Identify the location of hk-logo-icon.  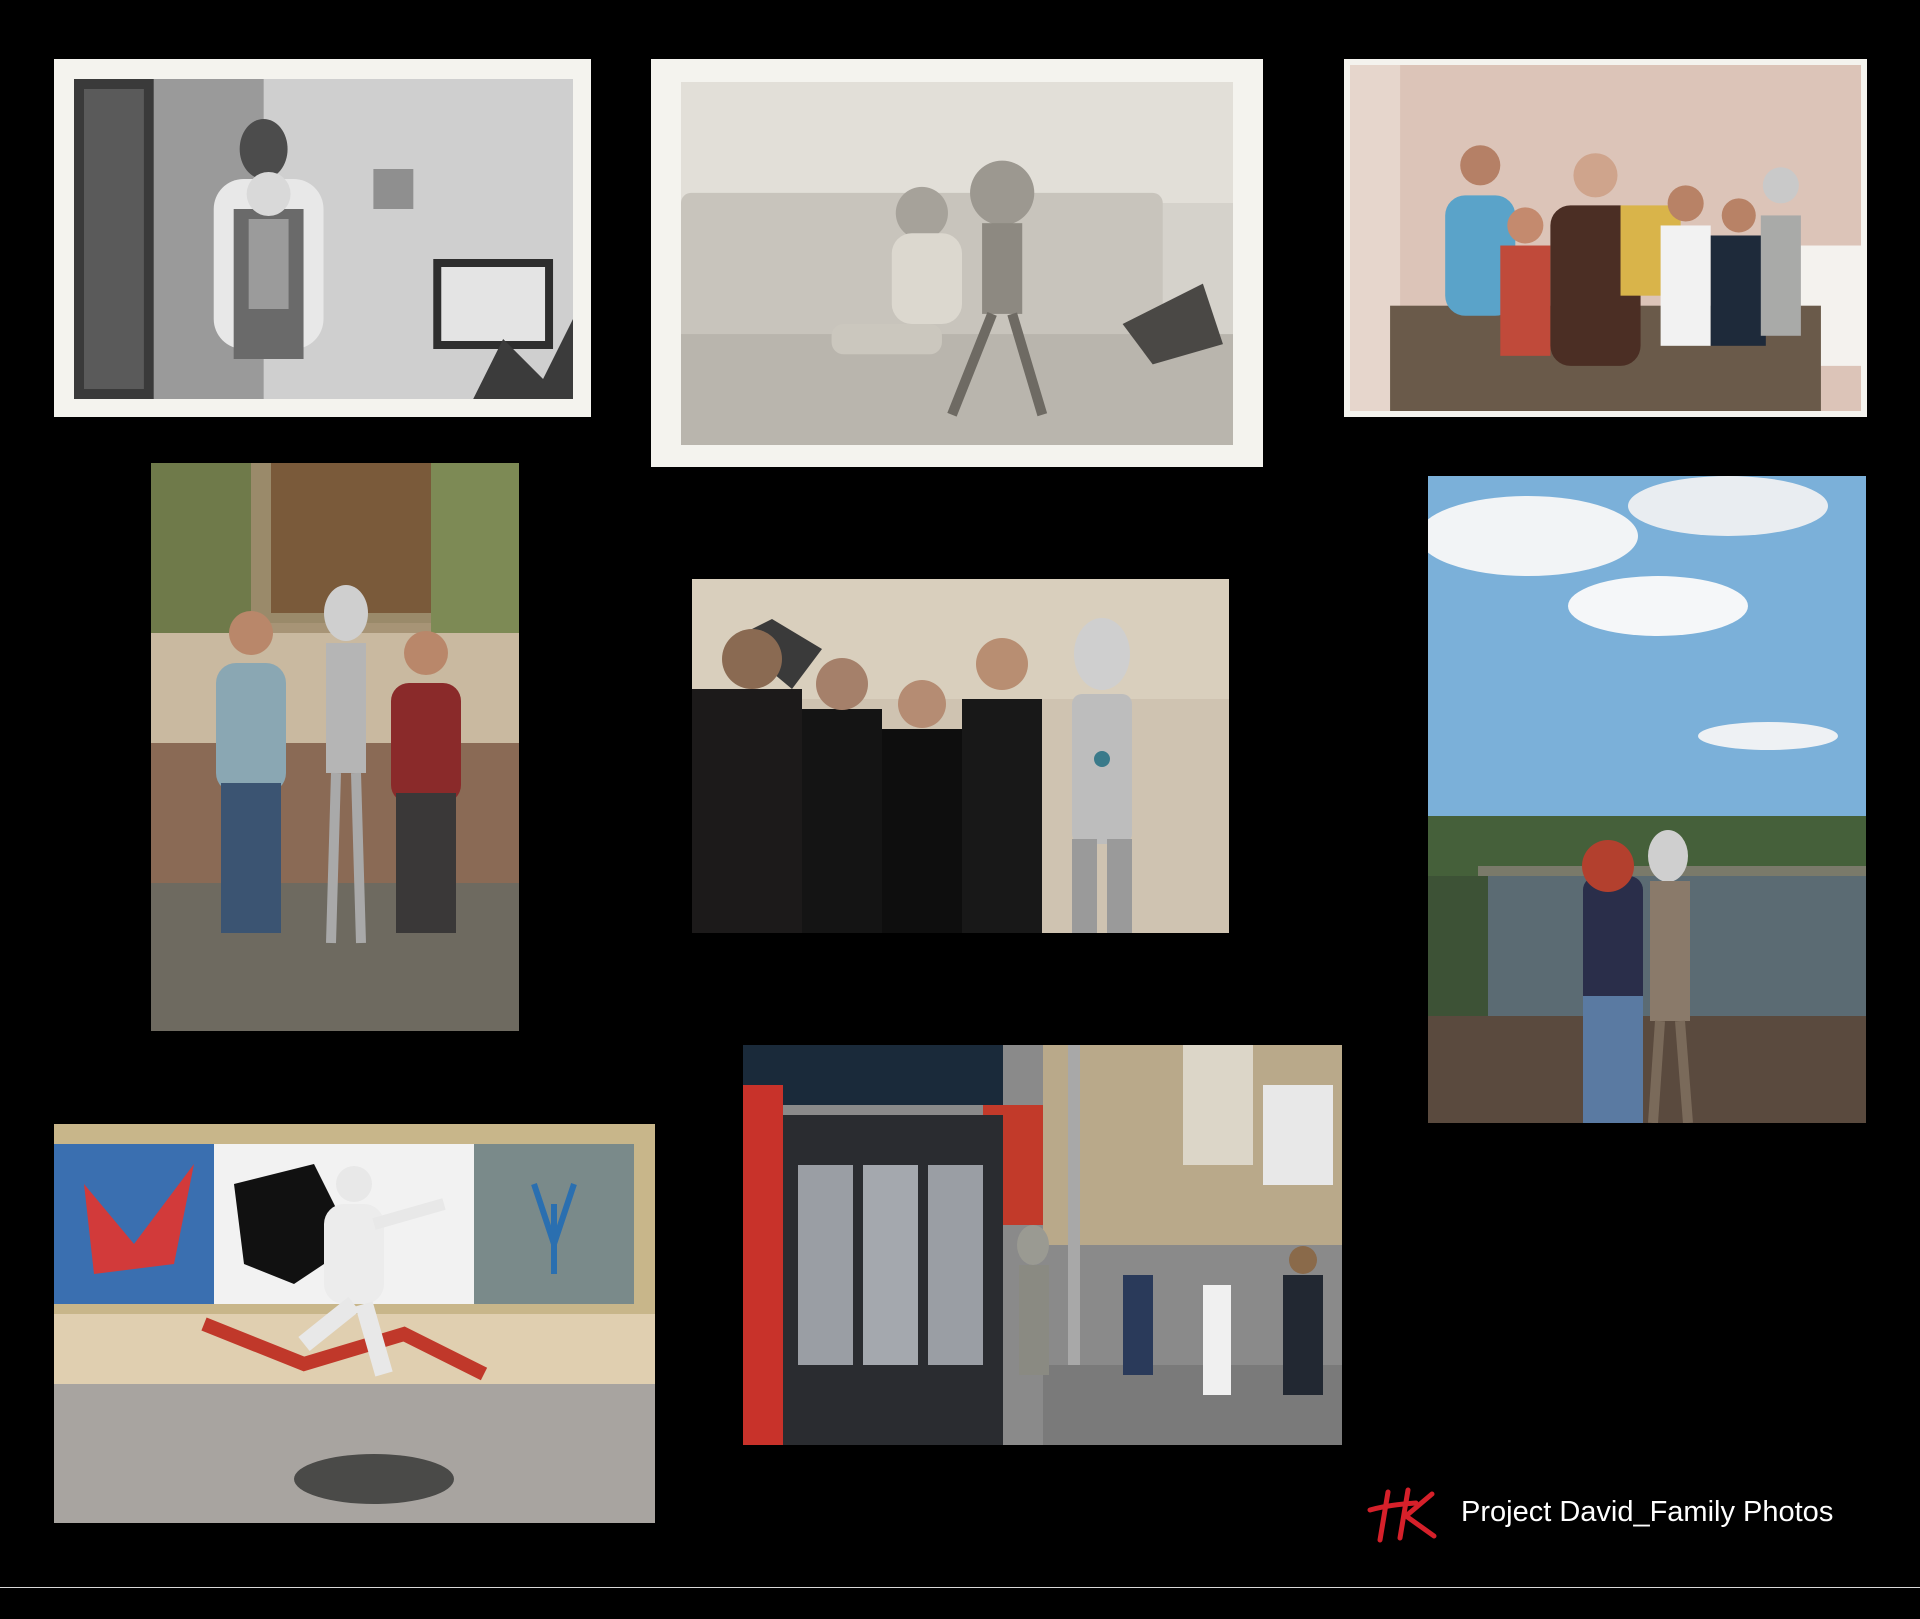
(1402, 1514).